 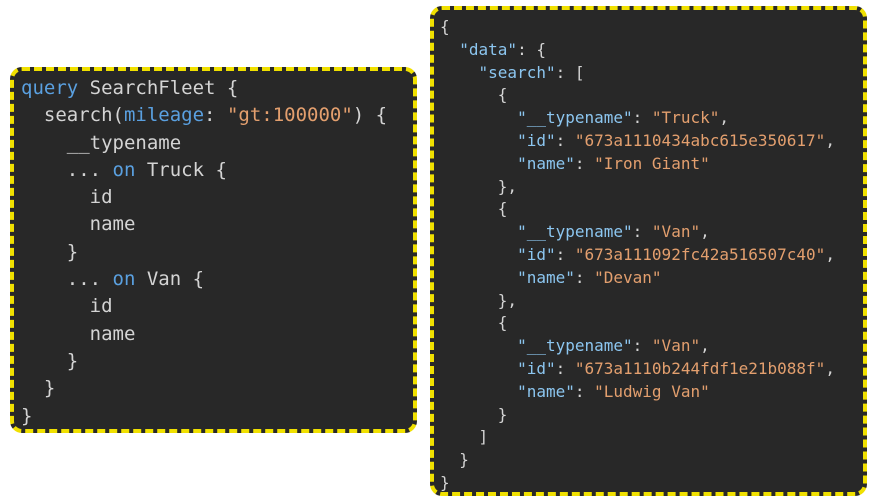 I want to click on code-token: "id", so click(x=536, y=140).